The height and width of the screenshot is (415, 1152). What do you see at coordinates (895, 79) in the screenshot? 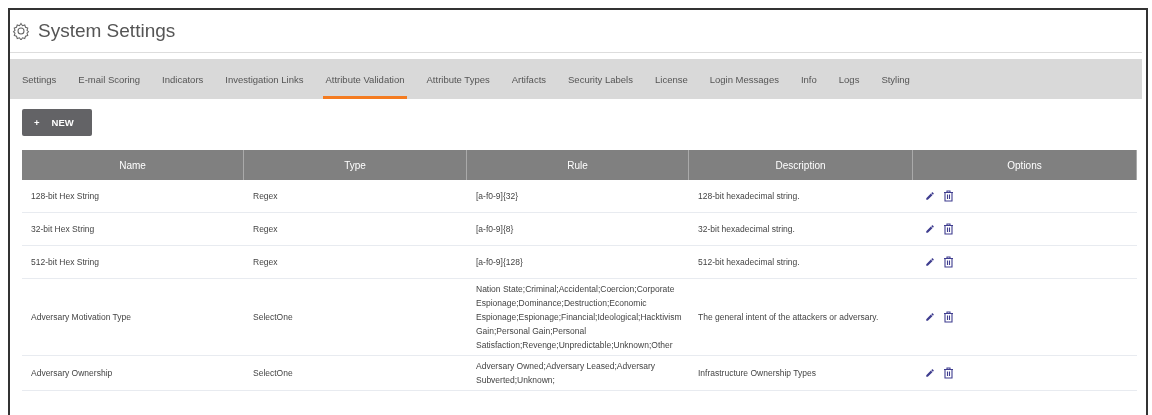
I see `tab: Styling` at bounding box center [895, 79].